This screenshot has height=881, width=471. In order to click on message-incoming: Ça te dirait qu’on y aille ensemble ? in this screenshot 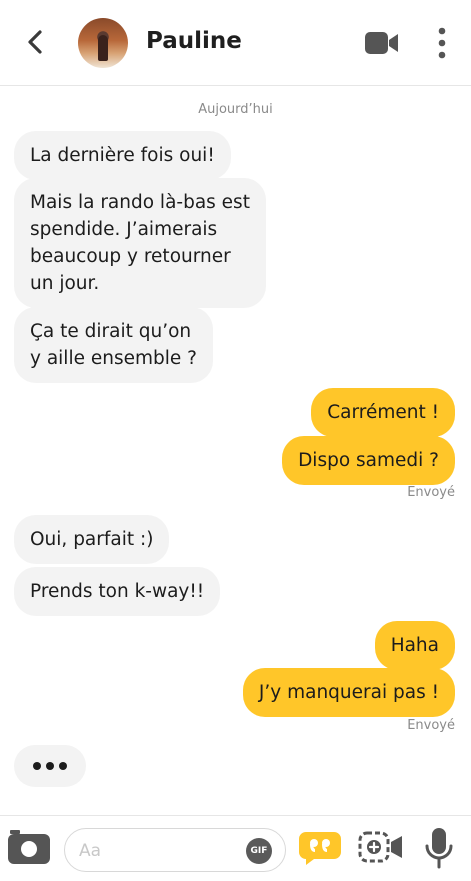, I will do `click(113, 345)`.